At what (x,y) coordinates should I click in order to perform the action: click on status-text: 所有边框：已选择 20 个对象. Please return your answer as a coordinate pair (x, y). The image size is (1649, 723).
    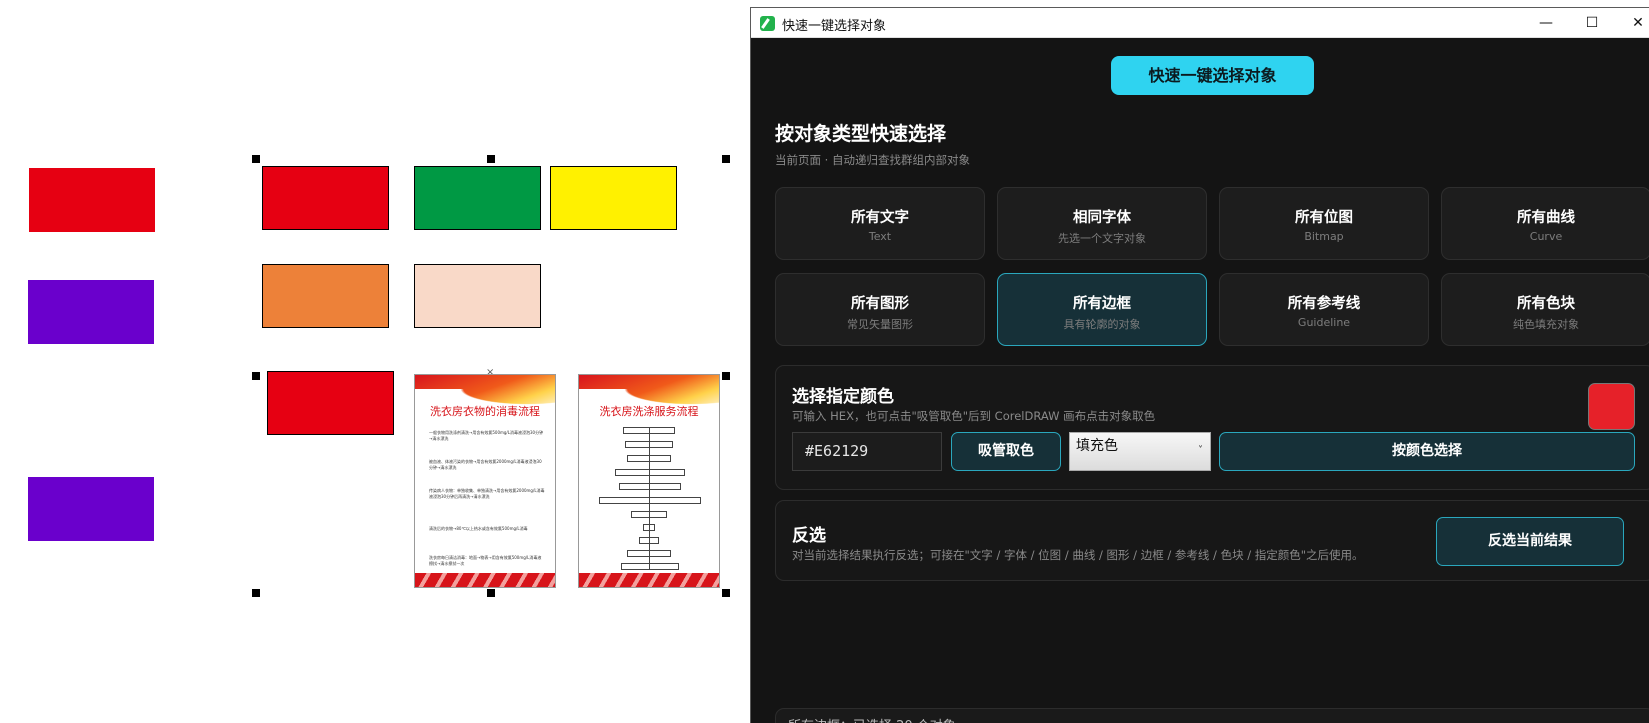
    Looking at the image, I should click on (872, 719).